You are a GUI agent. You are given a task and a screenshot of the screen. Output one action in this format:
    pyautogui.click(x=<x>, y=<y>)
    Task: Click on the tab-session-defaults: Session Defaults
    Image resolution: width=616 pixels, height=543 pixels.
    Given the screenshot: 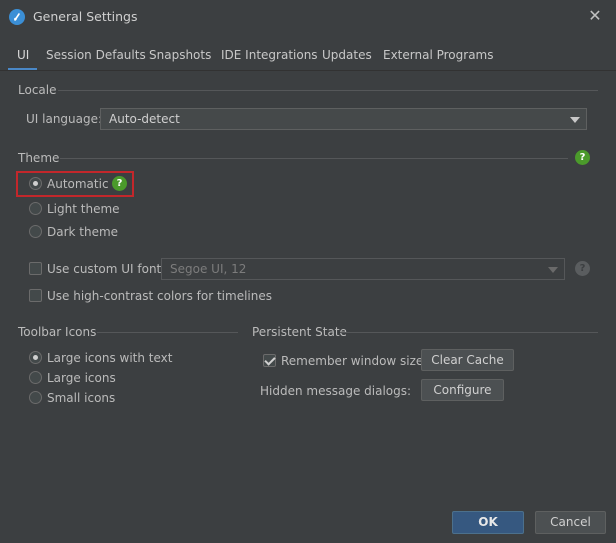 What is the action you would take?
    pyautogui.click(x=96, y=55)
    